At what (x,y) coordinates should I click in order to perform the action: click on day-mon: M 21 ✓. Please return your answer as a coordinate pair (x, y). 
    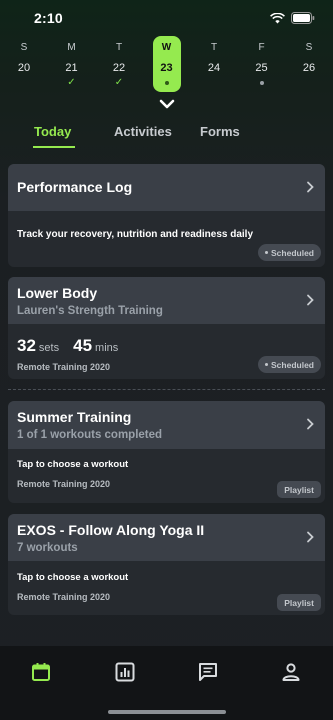
    Looking at the image, I should click on (72, 64).